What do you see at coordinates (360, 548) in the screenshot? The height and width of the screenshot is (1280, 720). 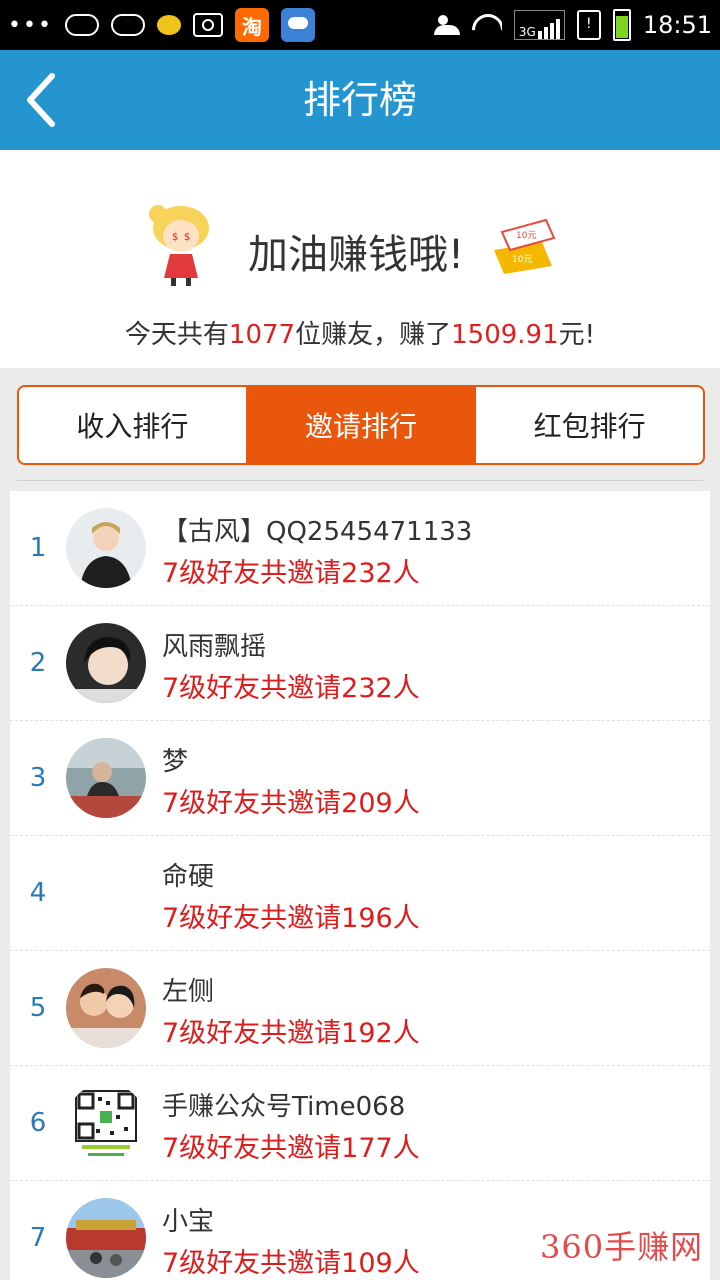 I see `list-item: 1 【古风】QQ2545471133 7级好友共邀请232人` at bounding box center [360, 548].